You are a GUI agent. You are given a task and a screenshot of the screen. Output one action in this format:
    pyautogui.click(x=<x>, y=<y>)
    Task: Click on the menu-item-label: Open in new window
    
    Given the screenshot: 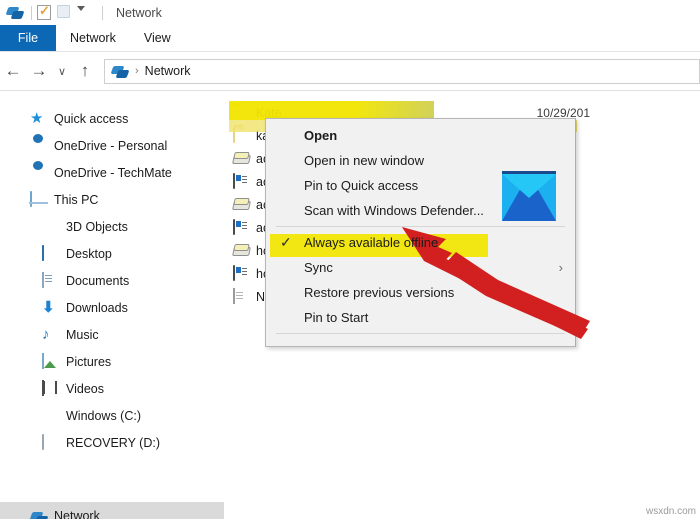 What is the action you would take?
    pyautogui.click(x=364, y=160)
    